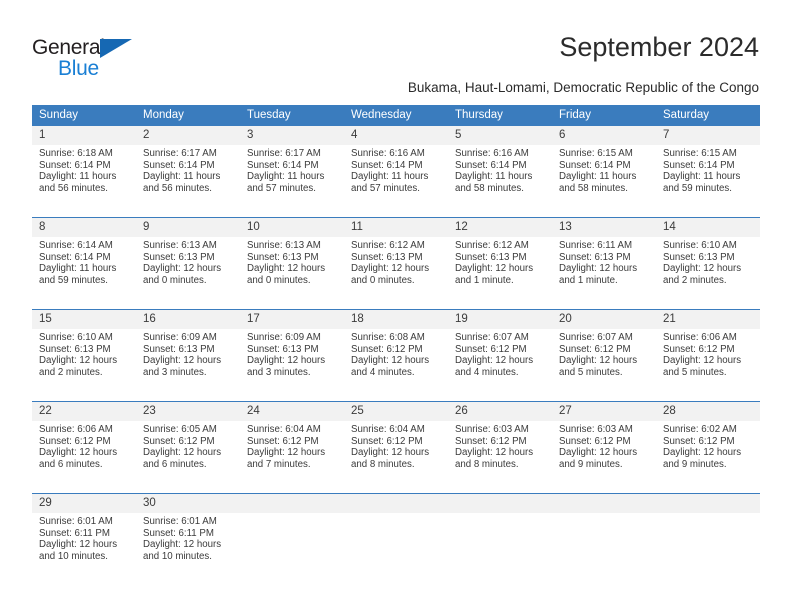 This screenshot has height=612, width=792. Describe the element at coordinates (708, 411) in the screenshot. I see `day-number: 28` at that location.